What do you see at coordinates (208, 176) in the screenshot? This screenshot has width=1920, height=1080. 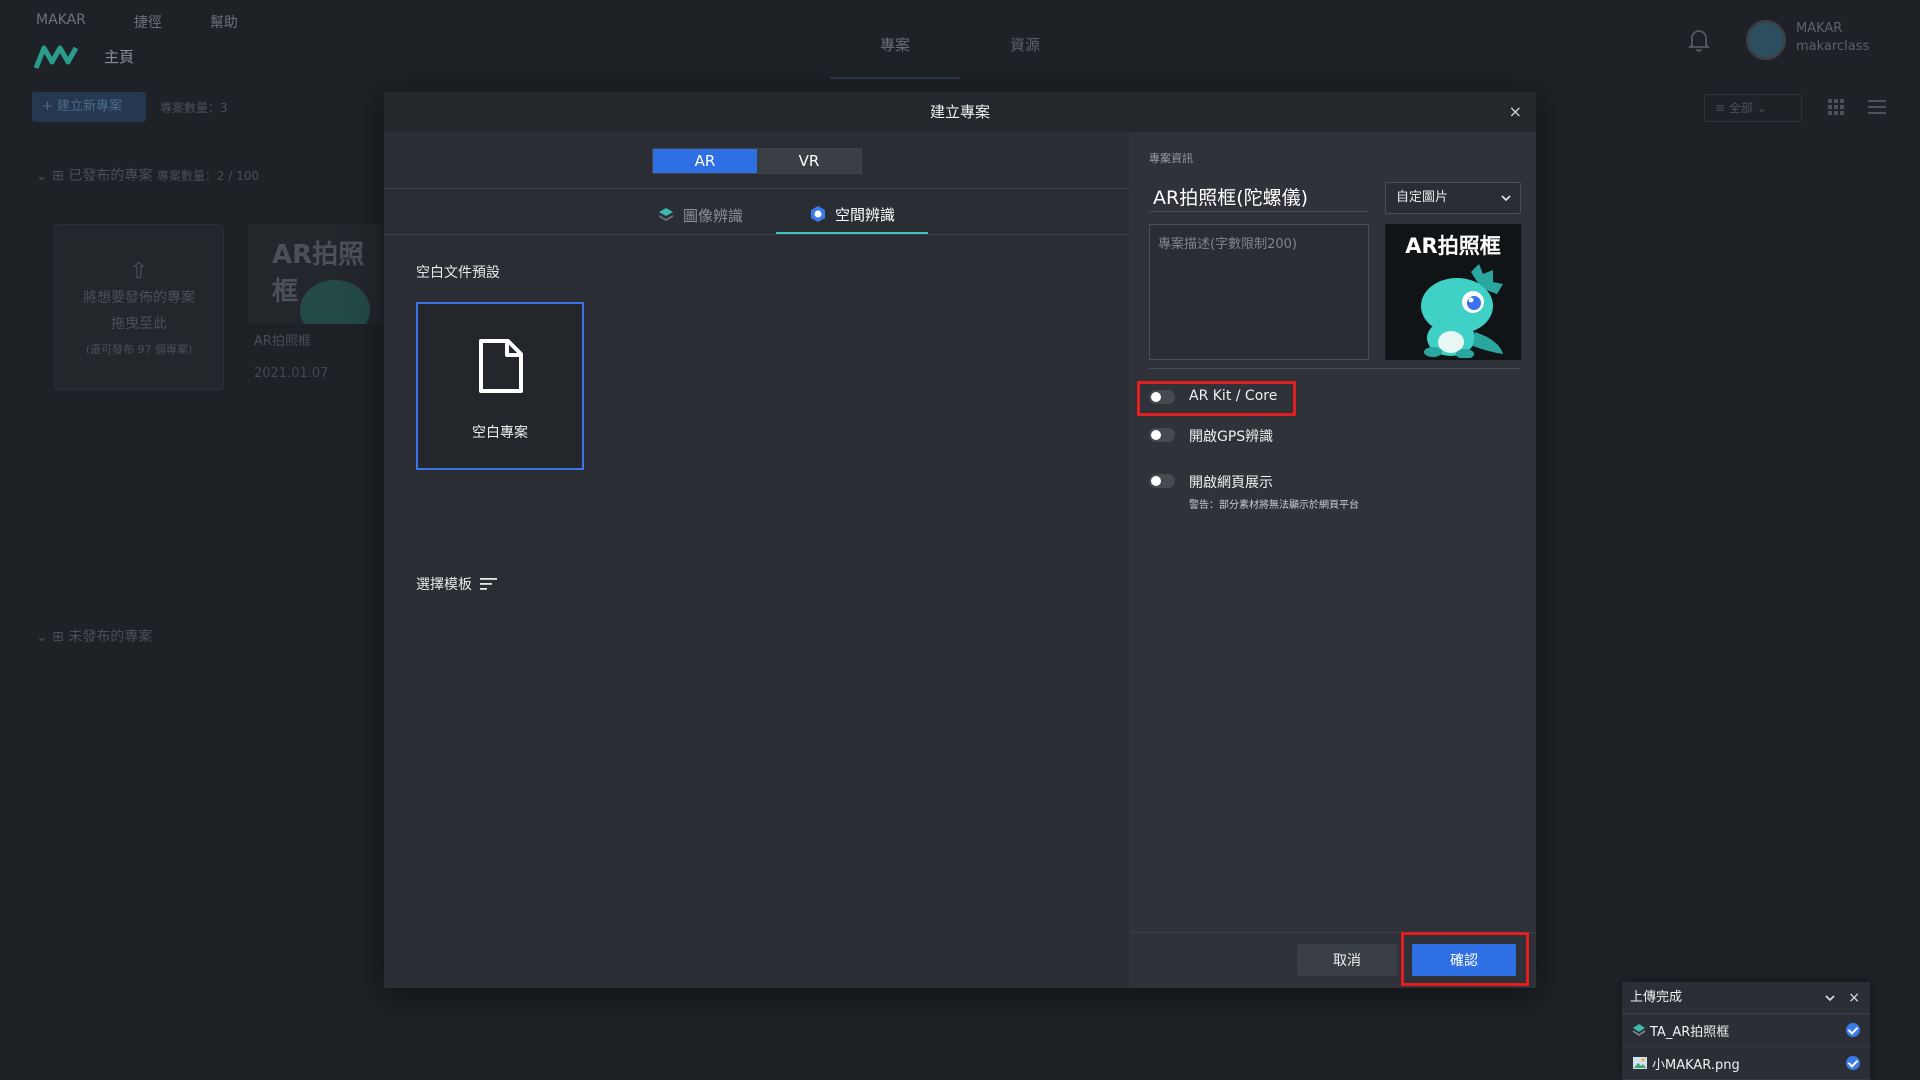 I see `published-count: 專案數量：2 / 100` at bounding box center [208, 176].